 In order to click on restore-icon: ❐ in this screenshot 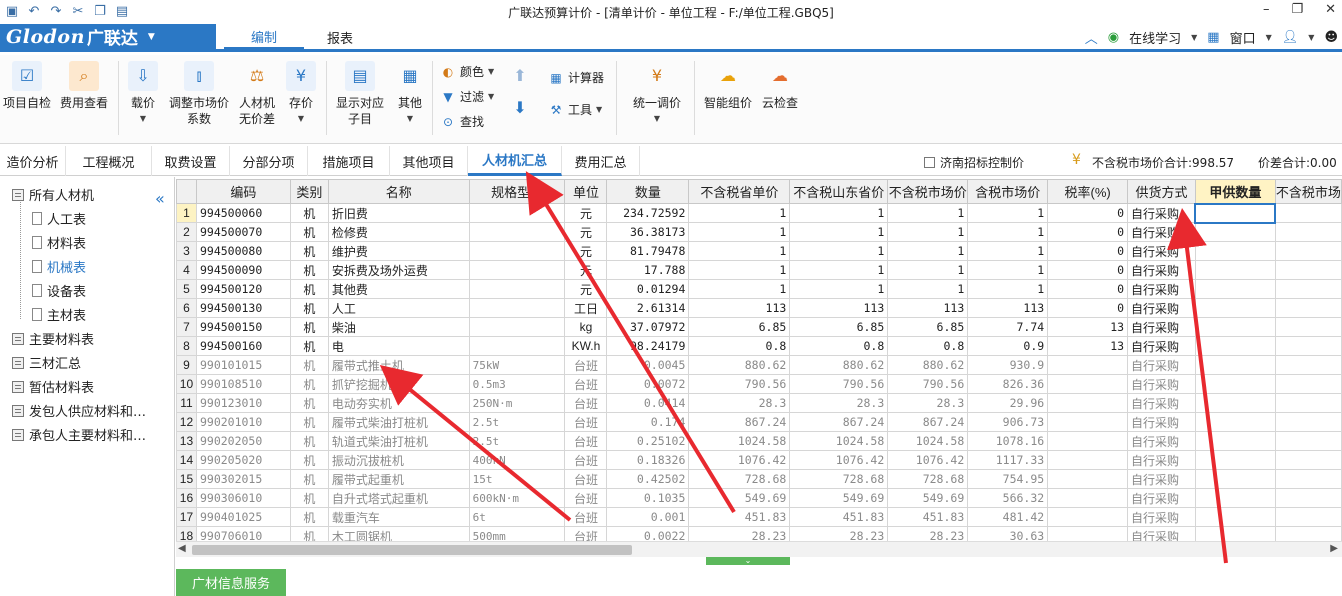, I will do `click(1297, 9)`.